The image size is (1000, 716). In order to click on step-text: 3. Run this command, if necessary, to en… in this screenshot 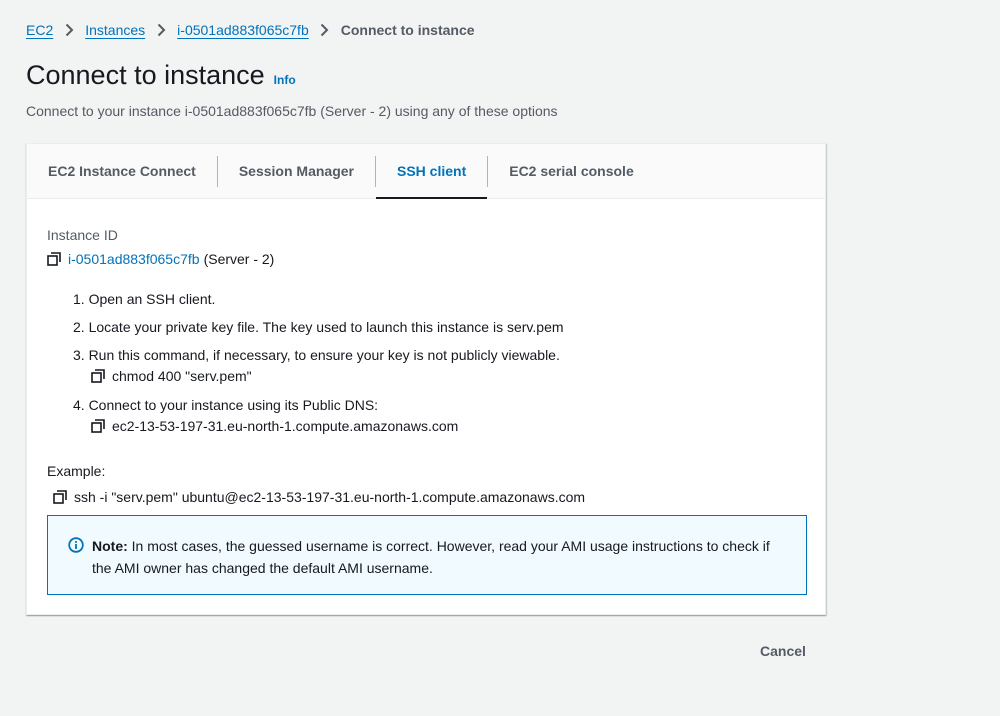, I will do `click(316, 355)`.